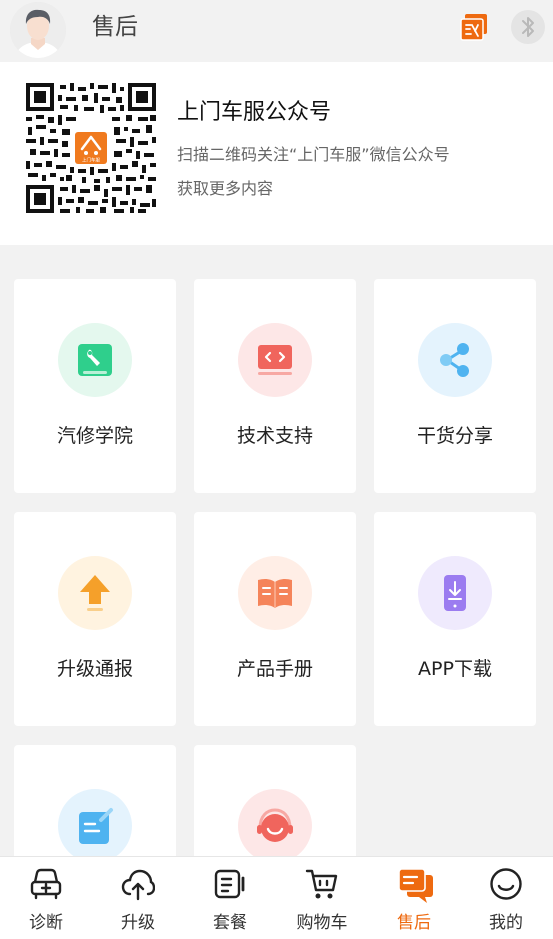  Describe the element at coordinates (95, 360) in the screenshot. I see `wrench-book-icon` at that location.